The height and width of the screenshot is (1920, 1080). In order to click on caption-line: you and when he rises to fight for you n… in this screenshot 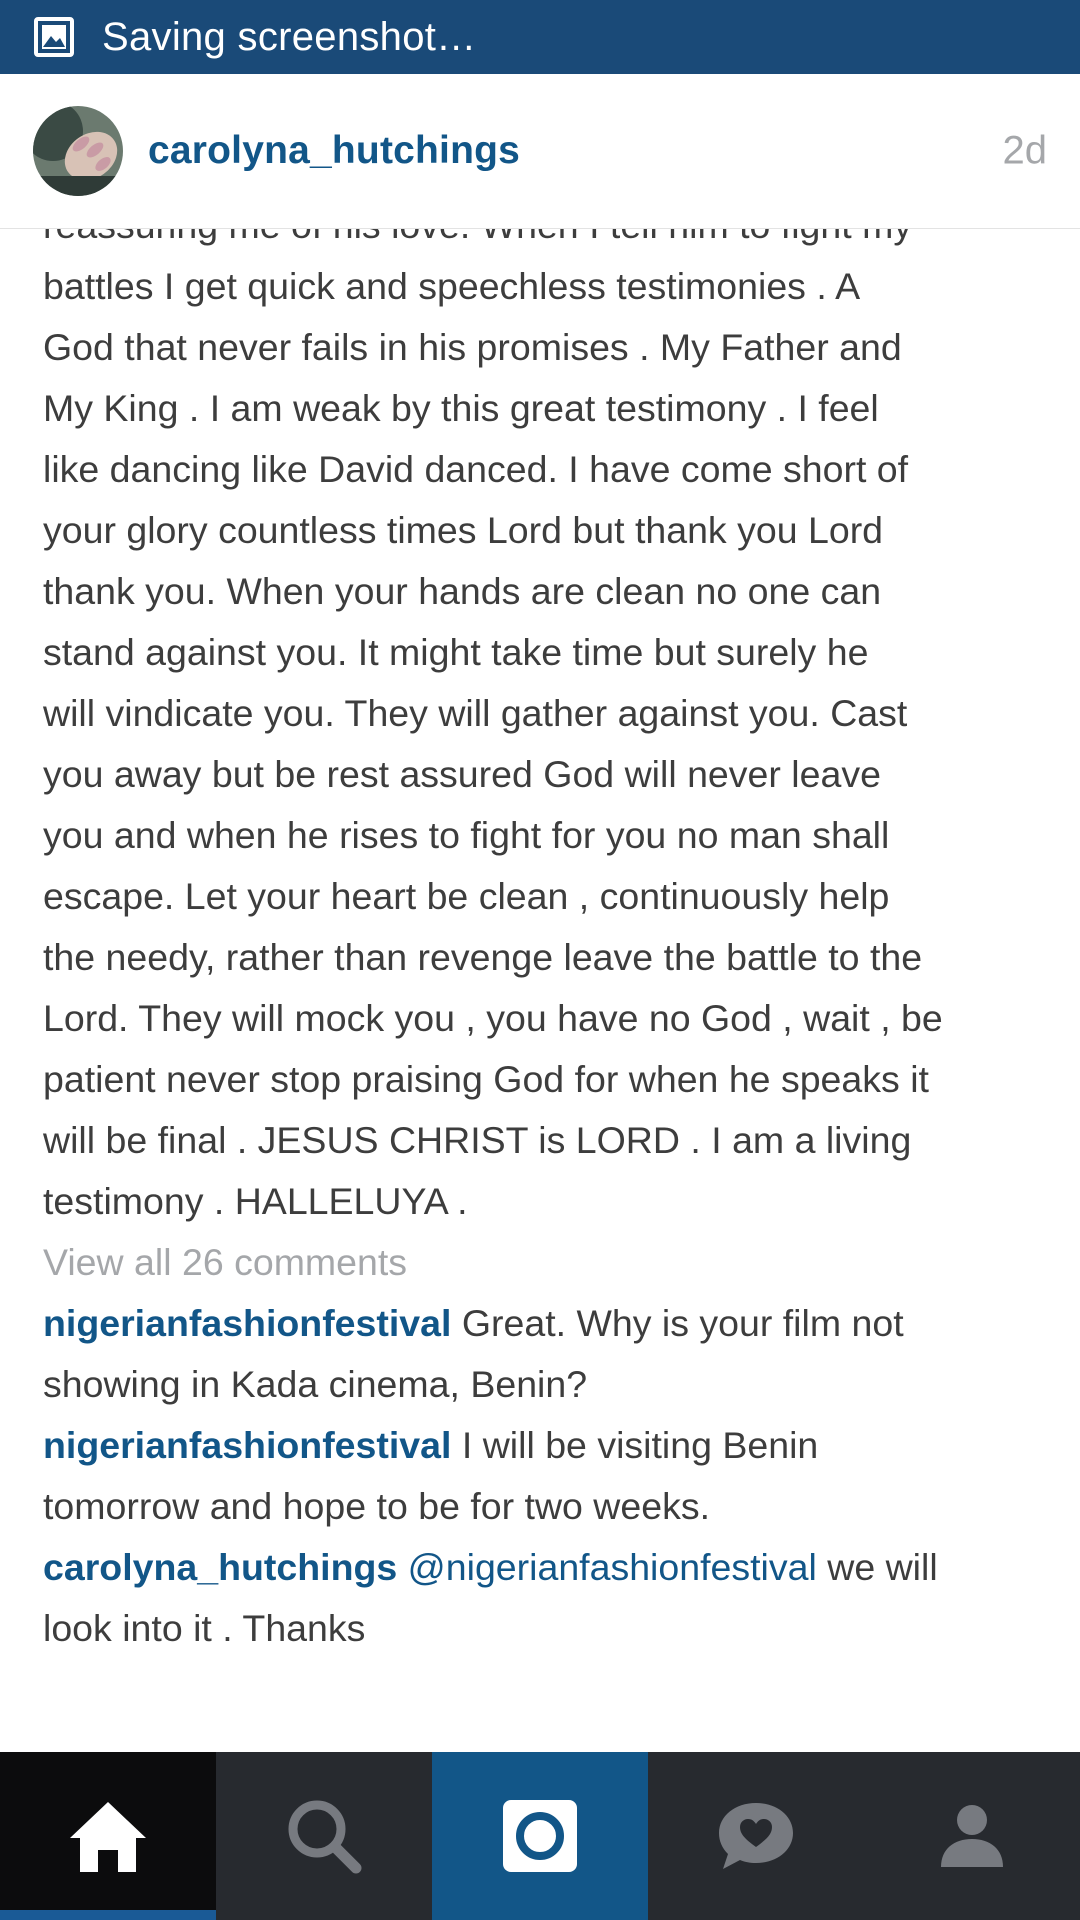, I will do `click(466, 835)`.